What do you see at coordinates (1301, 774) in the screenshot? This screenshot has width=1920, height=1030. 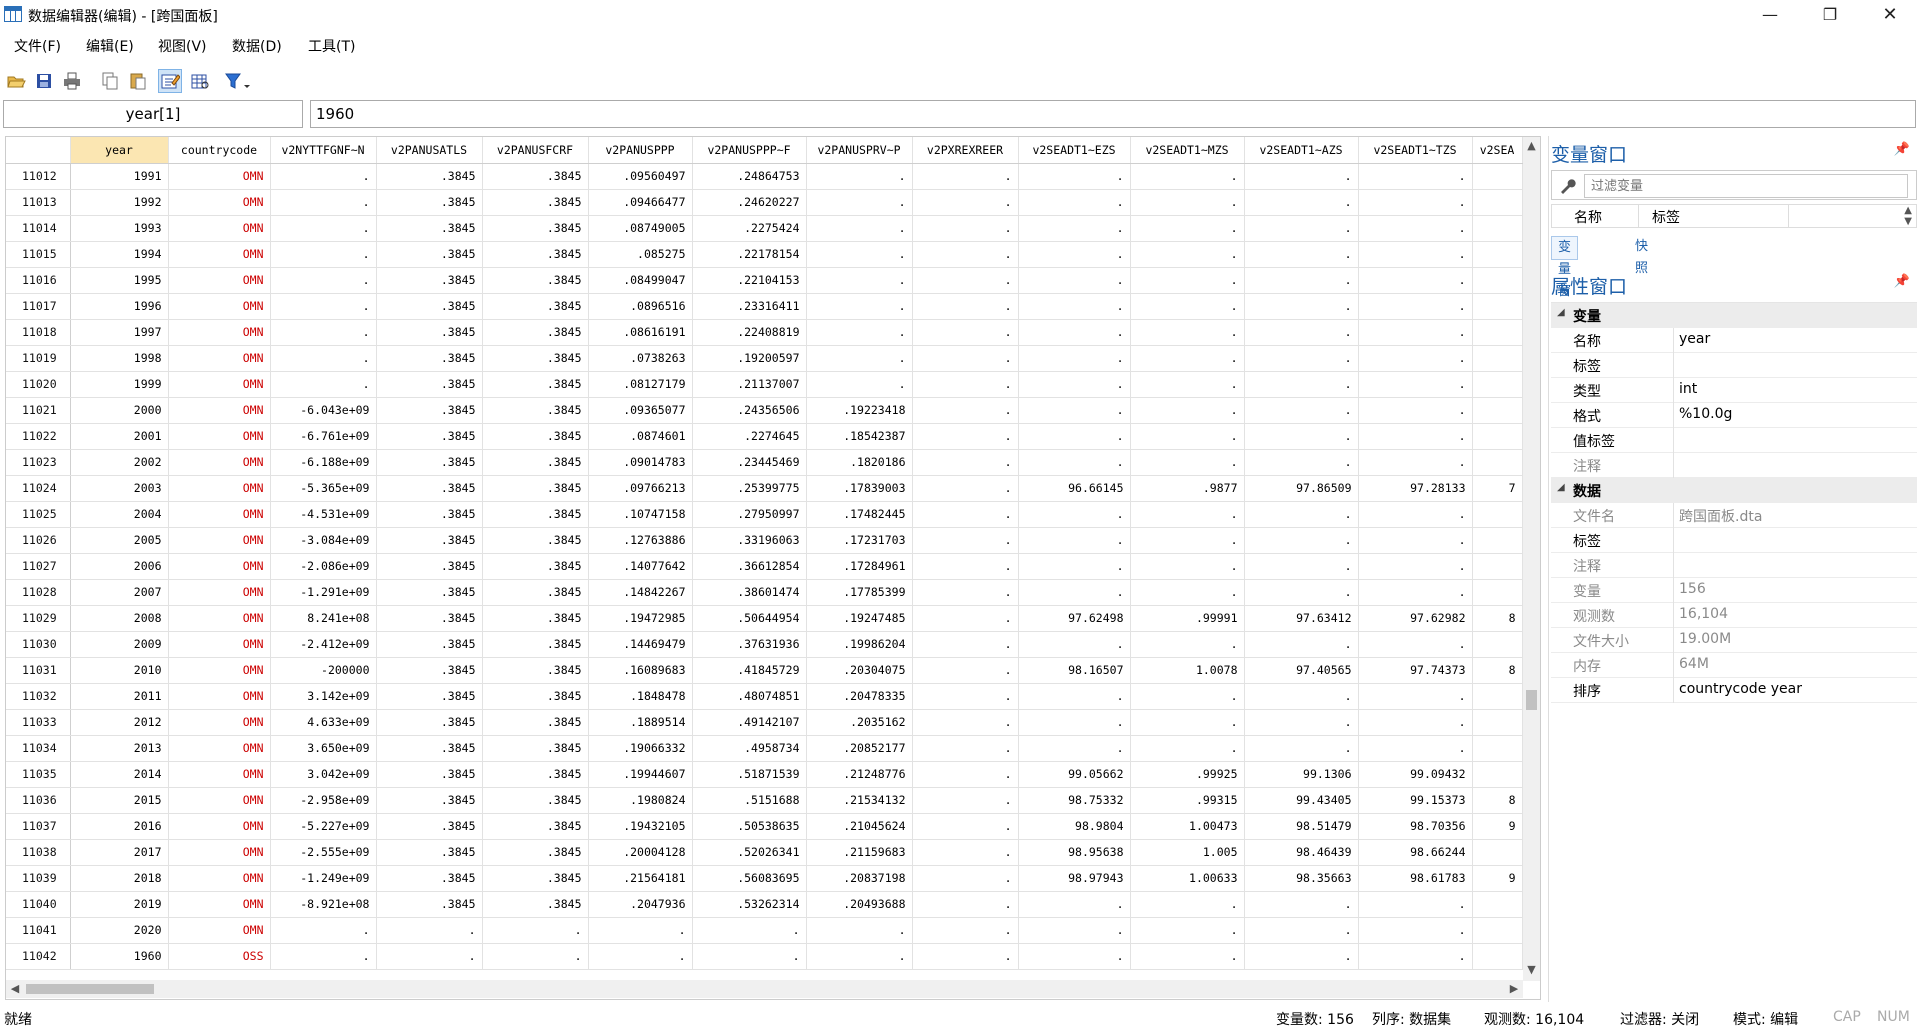 I see `data-cell: 99.1306` at bounding box center [1301, 774].